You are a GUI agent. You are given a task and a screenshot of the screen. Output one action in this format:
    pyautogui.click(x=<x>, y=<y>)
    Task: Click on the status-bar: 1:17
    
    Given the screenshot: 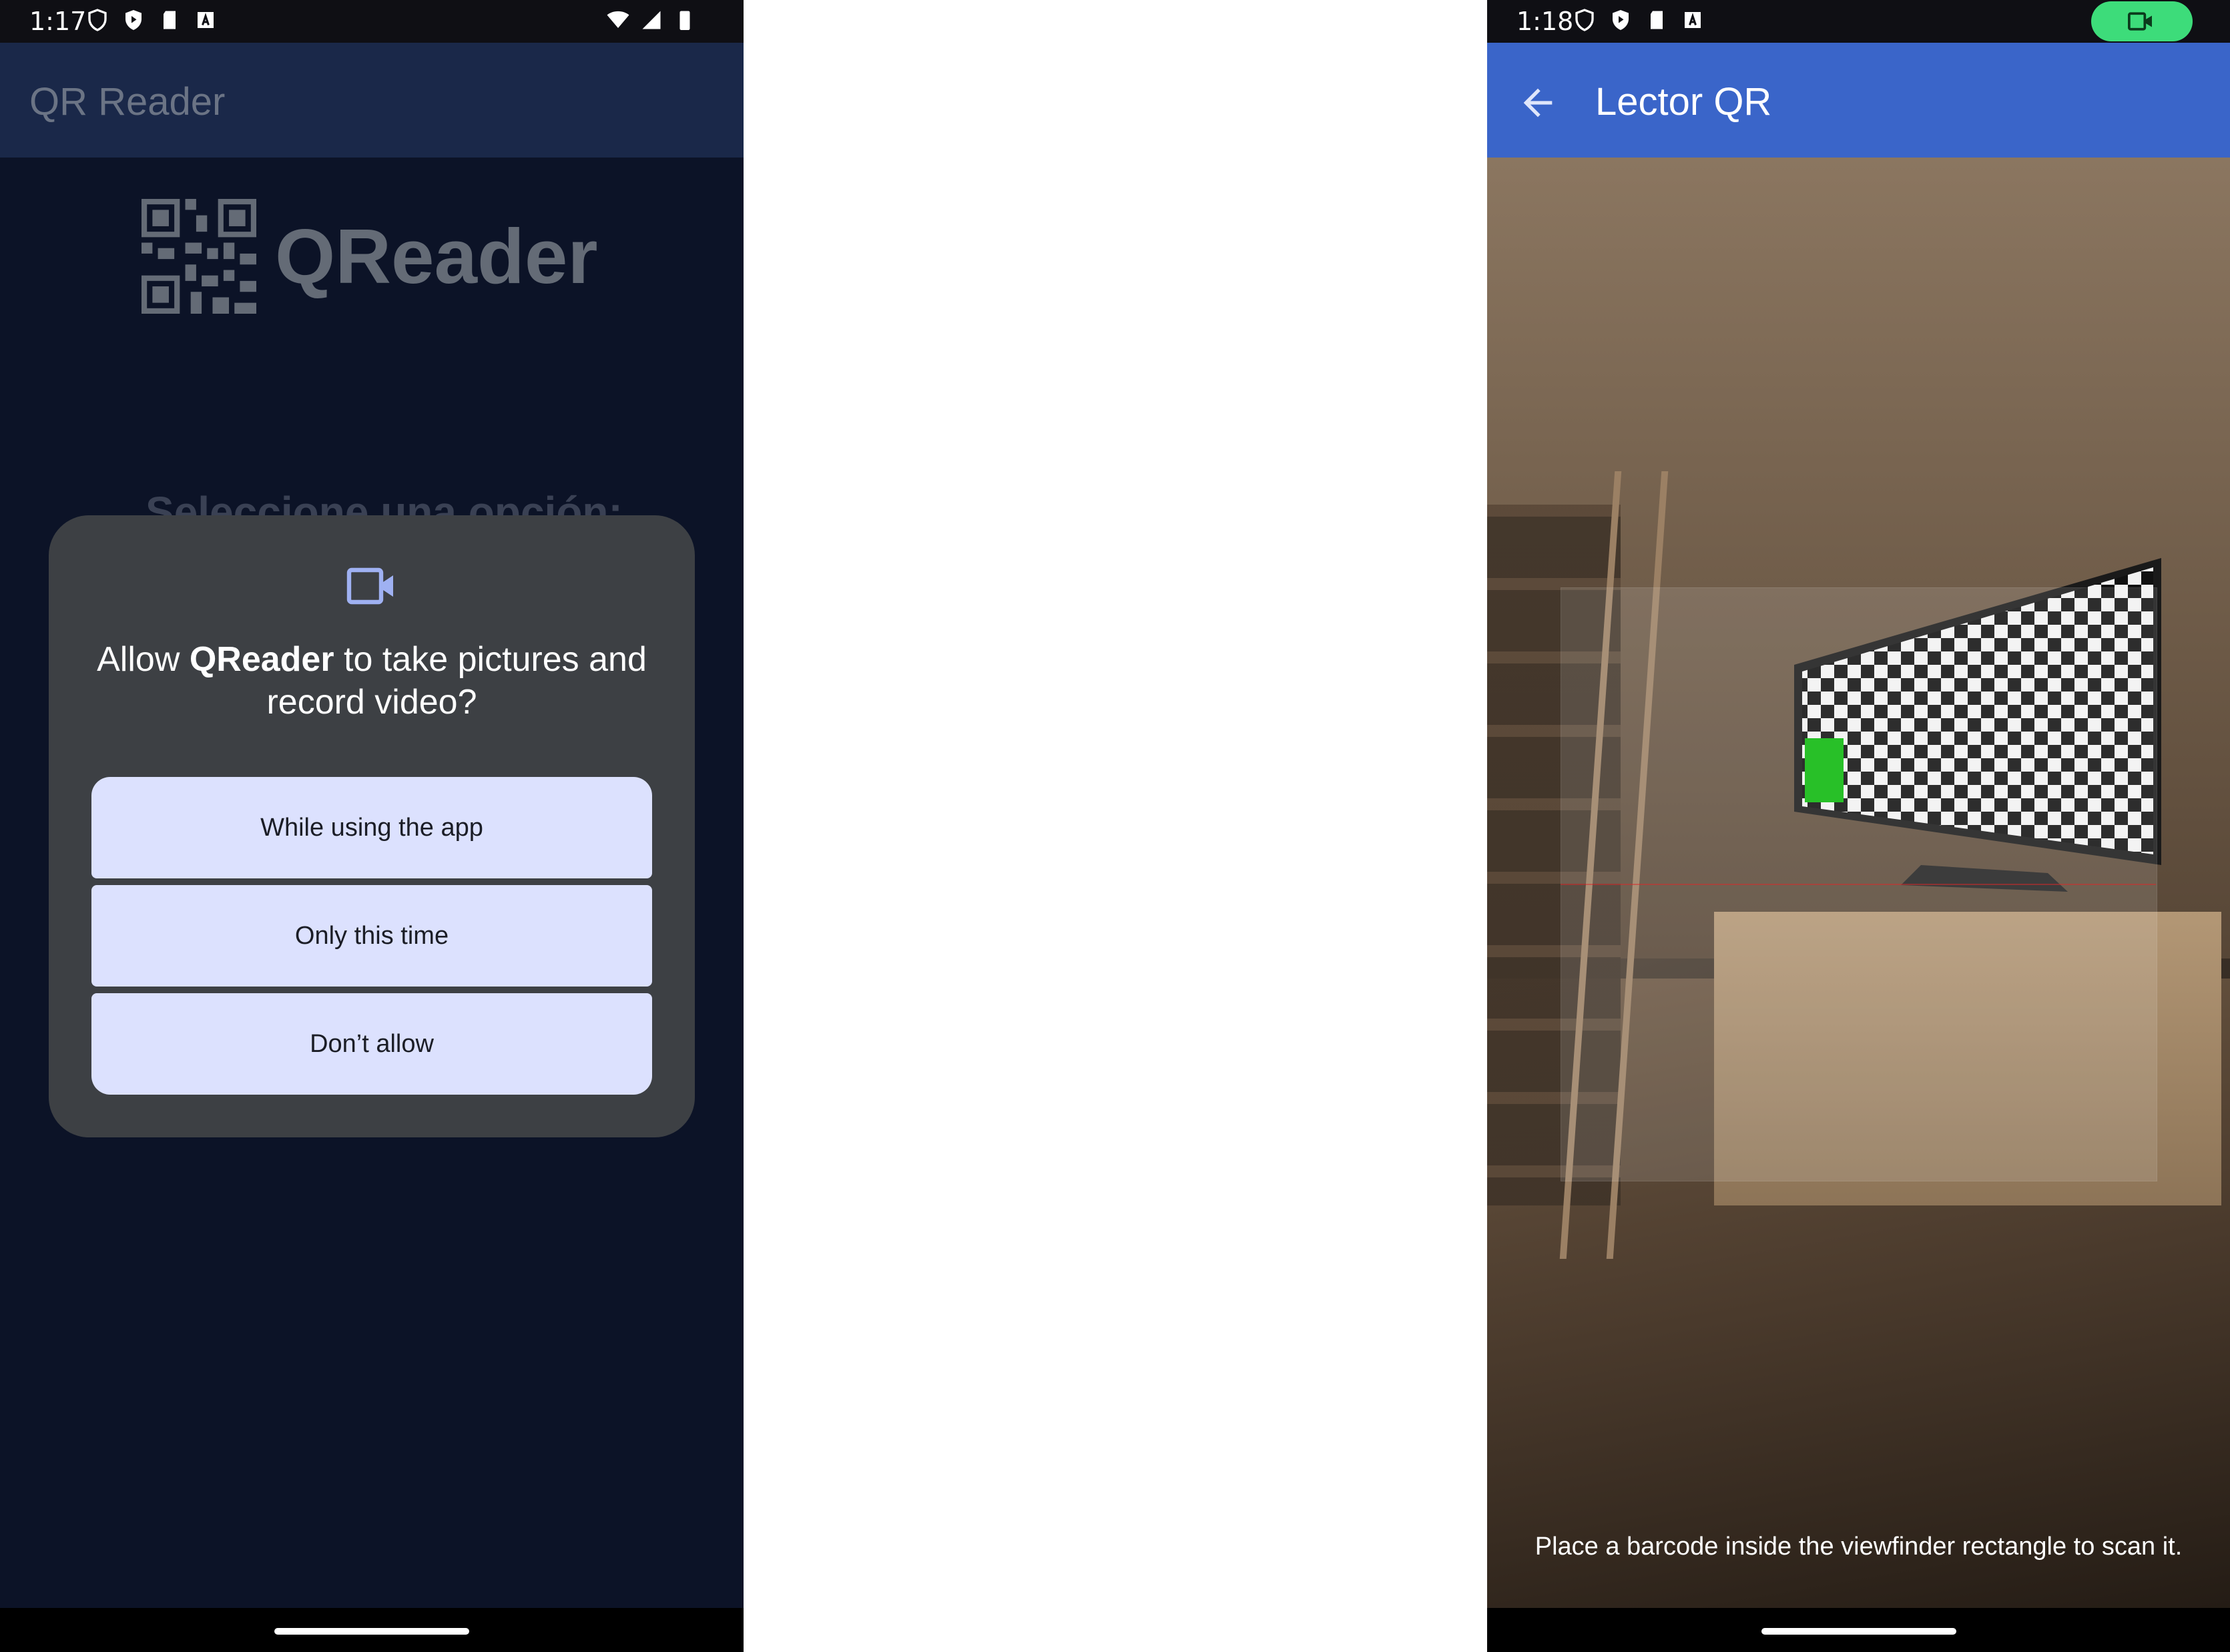 What is the action you would take?
    pyautogui.click(x=372, y=21)
    